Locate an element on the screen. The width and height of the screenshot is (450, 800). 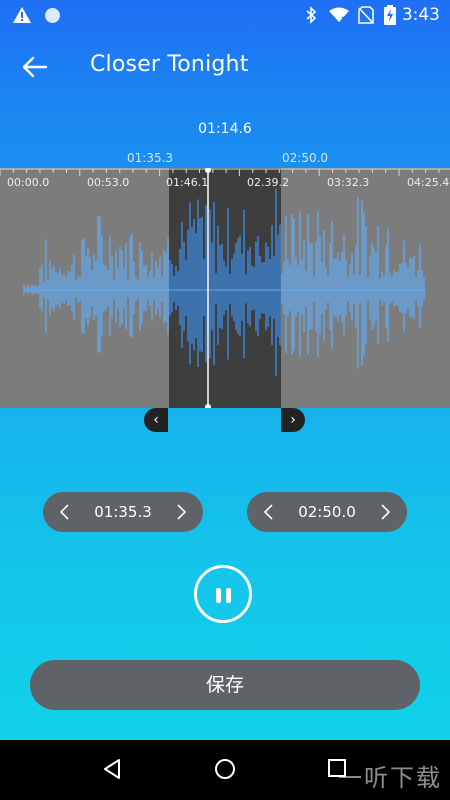
start-time-stepper: 01:35.3 is located at coordinates (123, 512).